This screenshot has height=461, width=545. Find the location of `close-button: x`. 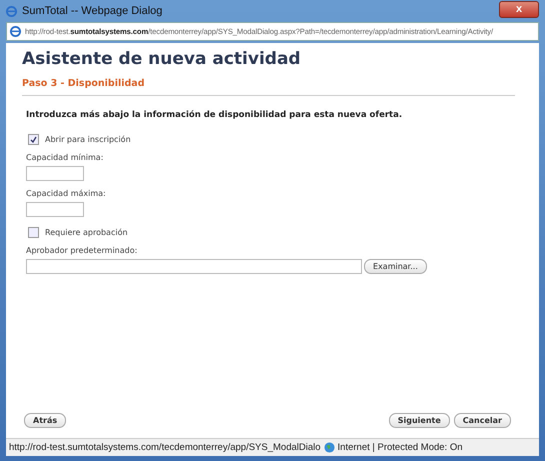

close-button: x is located at coordinates (519, 9).